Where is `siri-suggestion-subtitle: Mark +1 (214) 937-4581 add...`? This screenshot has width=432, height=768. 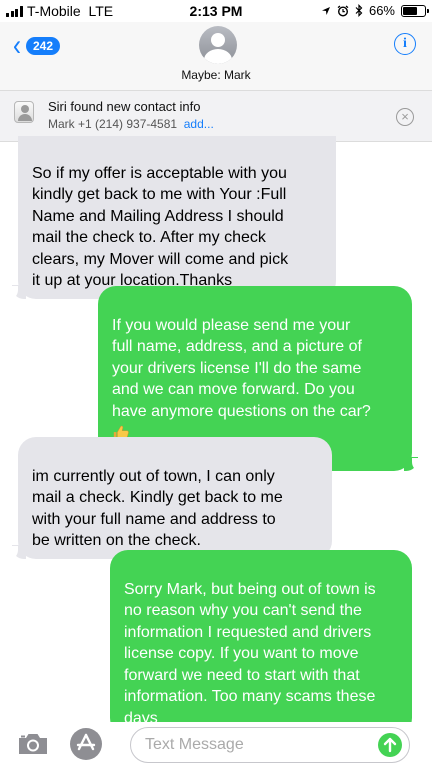 siri-suggestion-subtitle: Mark +1 (214) 937-4581 add... is located at coordinates (131, 124).